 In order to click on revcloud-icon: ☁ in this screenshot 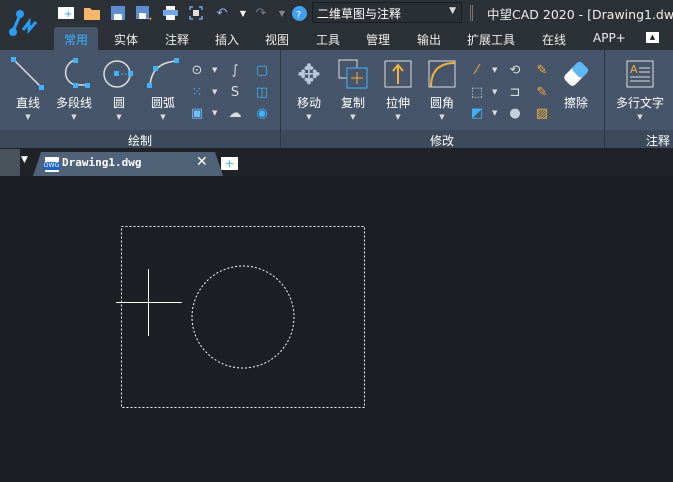, I will do `click(235, 113)`.